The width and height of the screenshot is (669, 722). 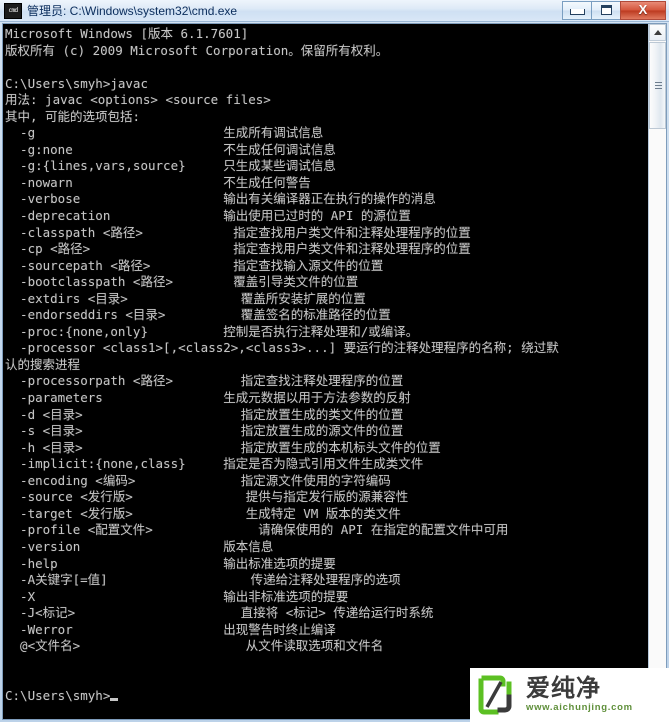 I want to click on scrollbar-track, so click(x=657, y=371).